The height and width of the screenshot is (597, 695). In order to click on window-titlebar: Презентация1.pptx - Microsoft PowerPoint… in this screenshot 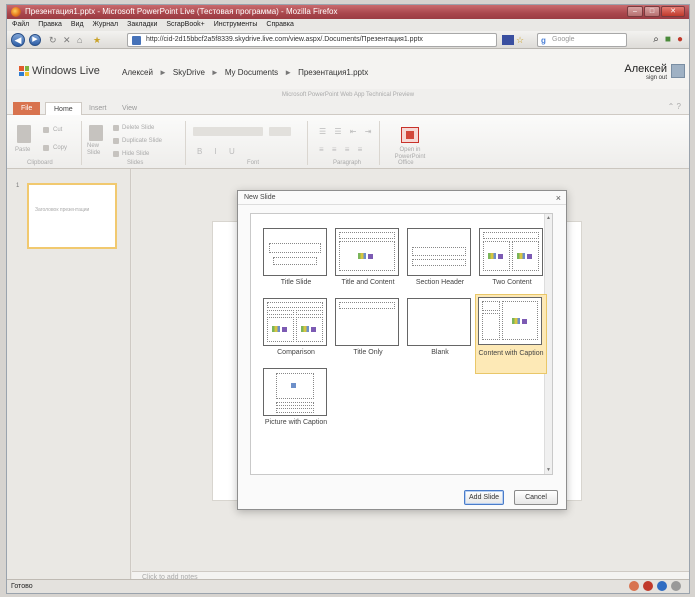, I will do `click(348, 12)`.